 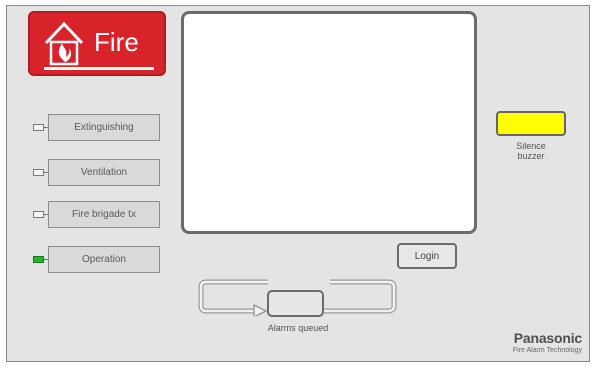 I want to click on login-button: Login, so click(x=427, y=256).